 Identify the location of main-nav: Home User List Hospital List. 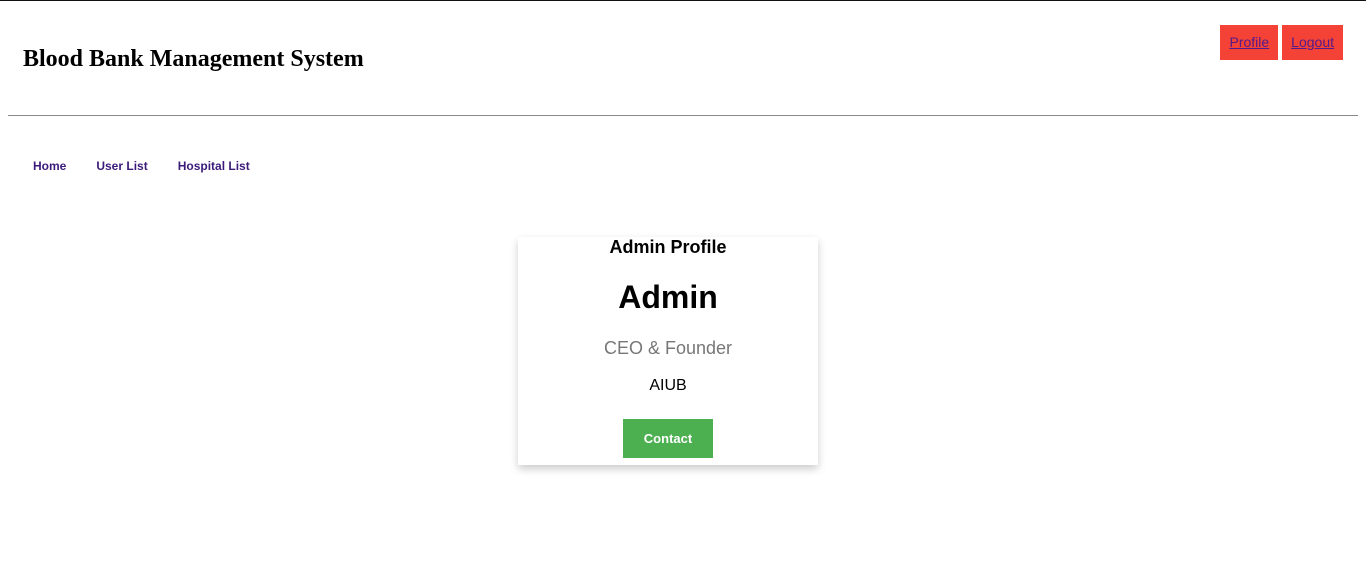
(141, 166).